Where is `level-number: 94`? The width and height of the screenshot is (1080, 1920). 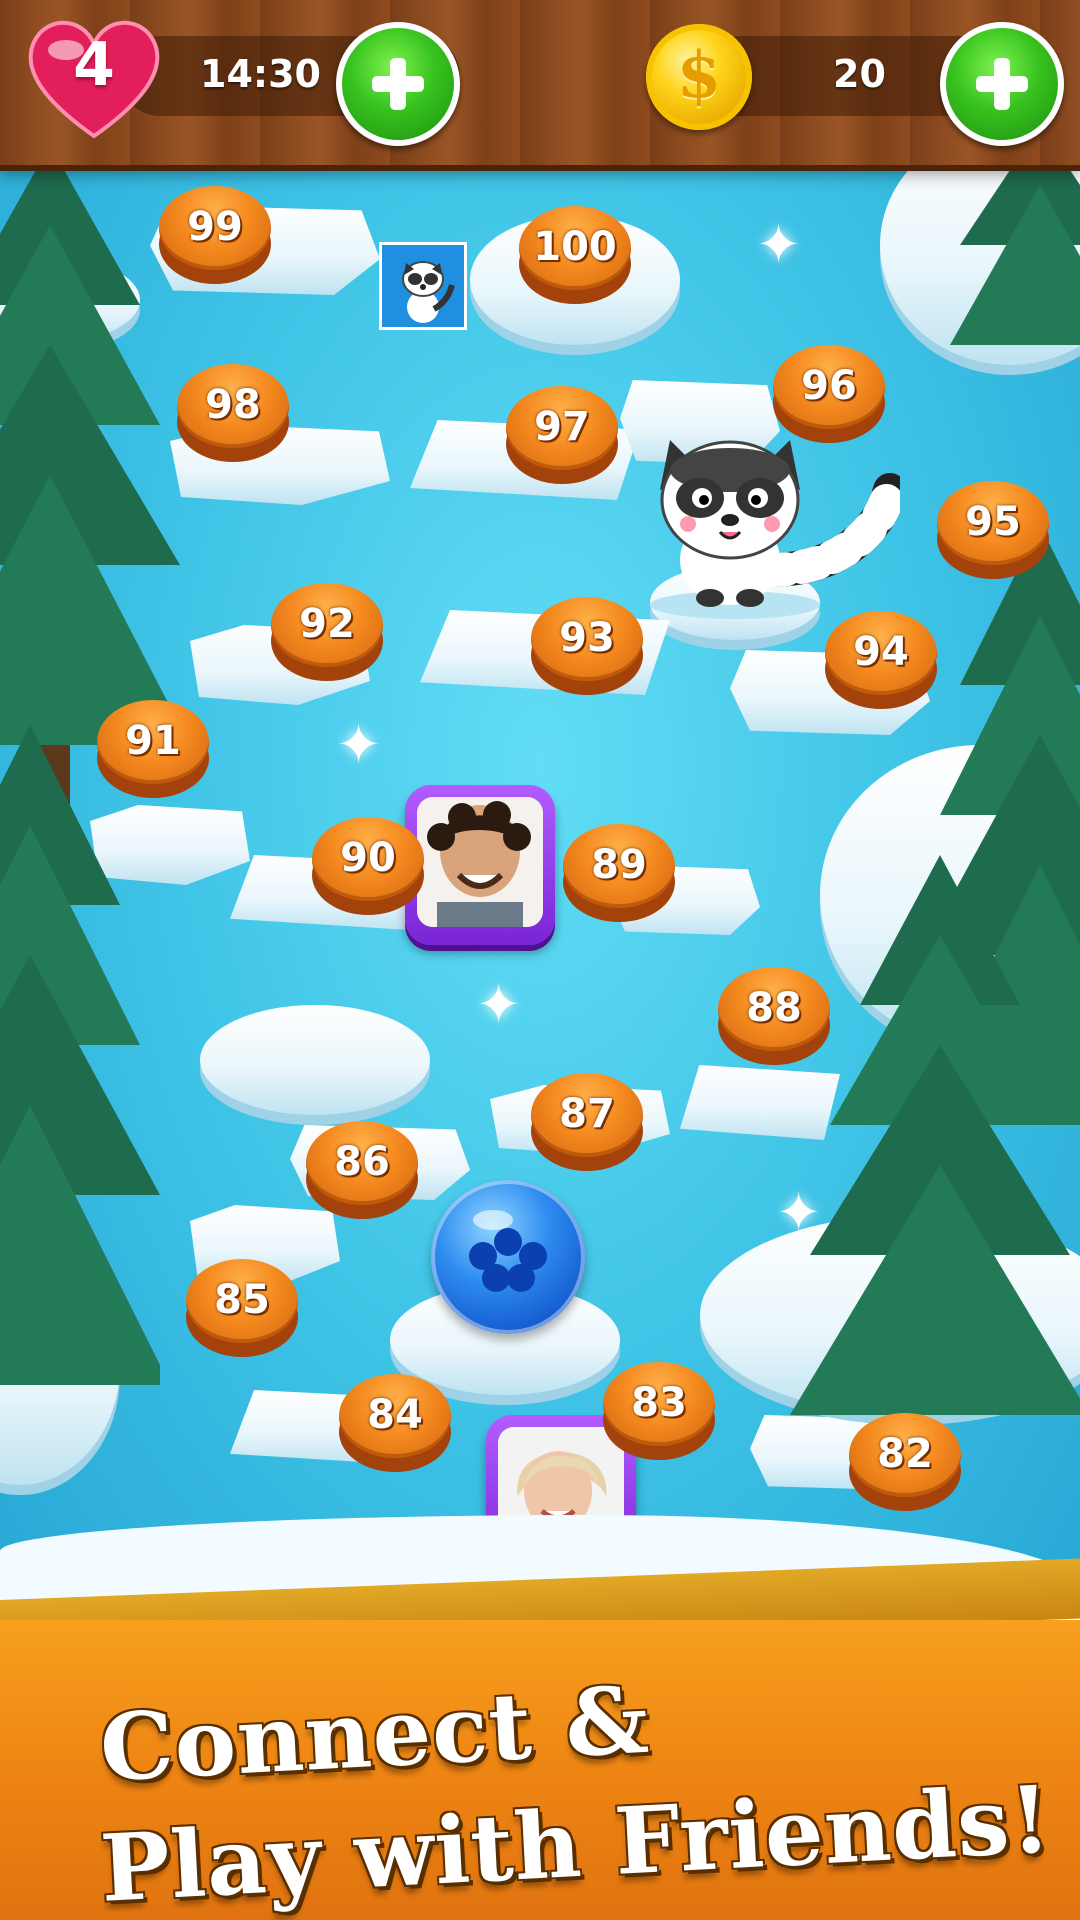
level-number: 94 is located at coordinates (881, 652).